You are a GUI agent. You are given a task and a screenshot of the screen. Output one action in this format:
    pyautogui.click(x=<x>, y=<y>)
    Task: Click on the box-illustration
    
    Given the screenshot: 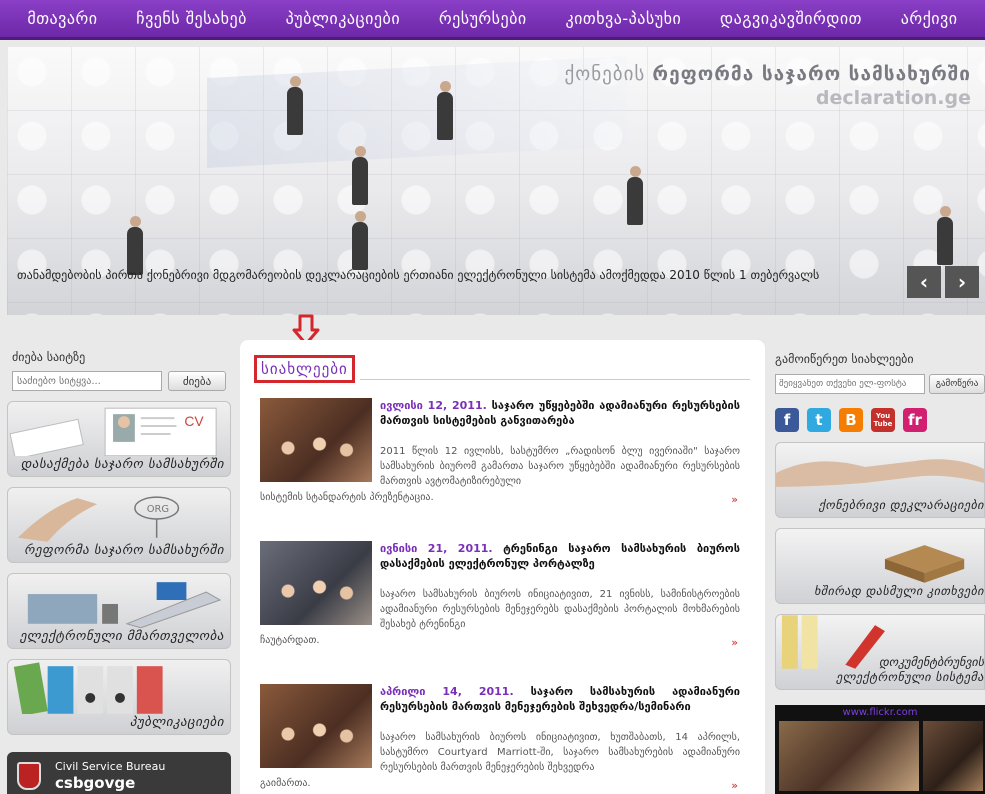 What is the action you would take?
    pyautogui.click(x=924, y=564)
    